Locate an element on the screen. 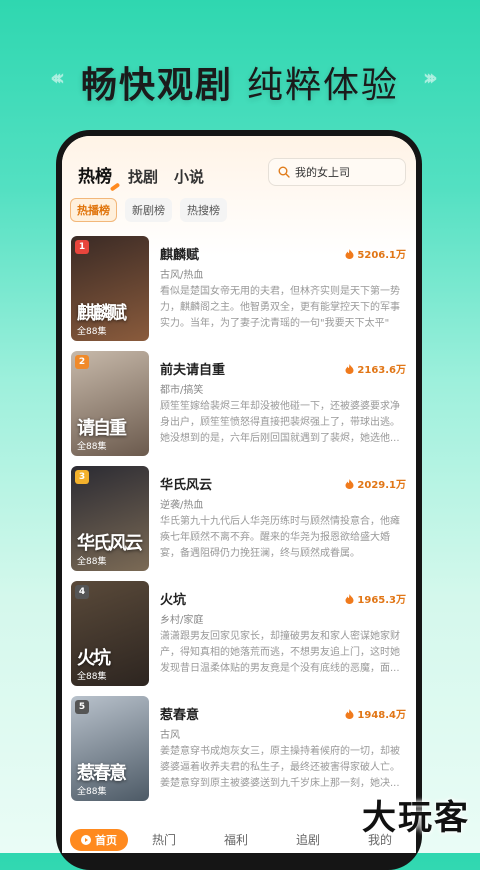 The width and height of the screenshot is (480, 870). drama-title: 华氏风云 is located at coordinates (186, 483).